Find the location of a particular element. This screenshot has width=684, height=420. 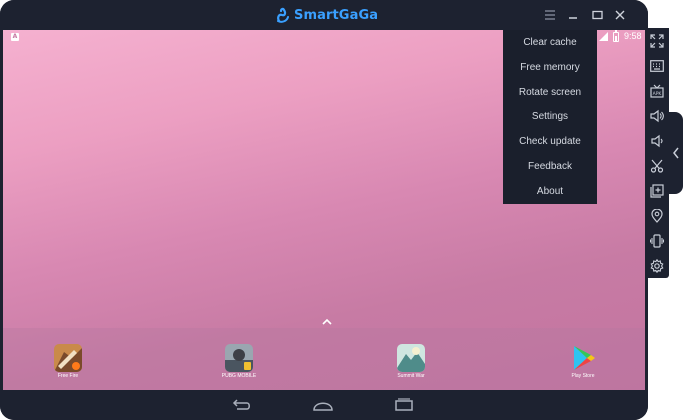

play-store-app-icon is located at coordinates (583, 358).